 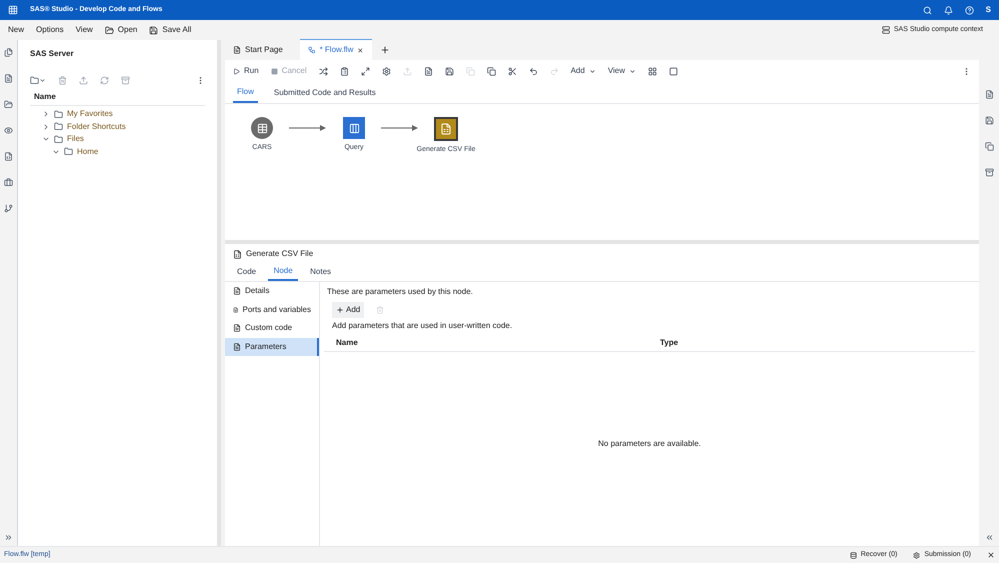 What do you see at coordinates (272, 328) in the screenshot?
I see `nav-item: Custom code` at bounding box center [272, 328].